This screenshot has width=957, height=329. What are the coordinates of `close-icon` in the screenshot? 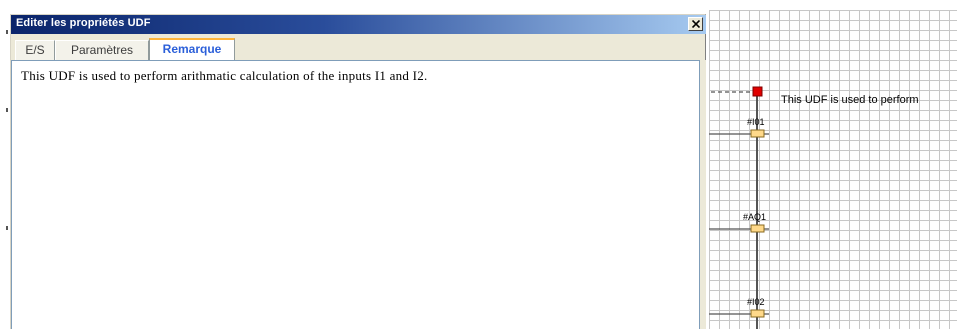 It's located at (696, 24).